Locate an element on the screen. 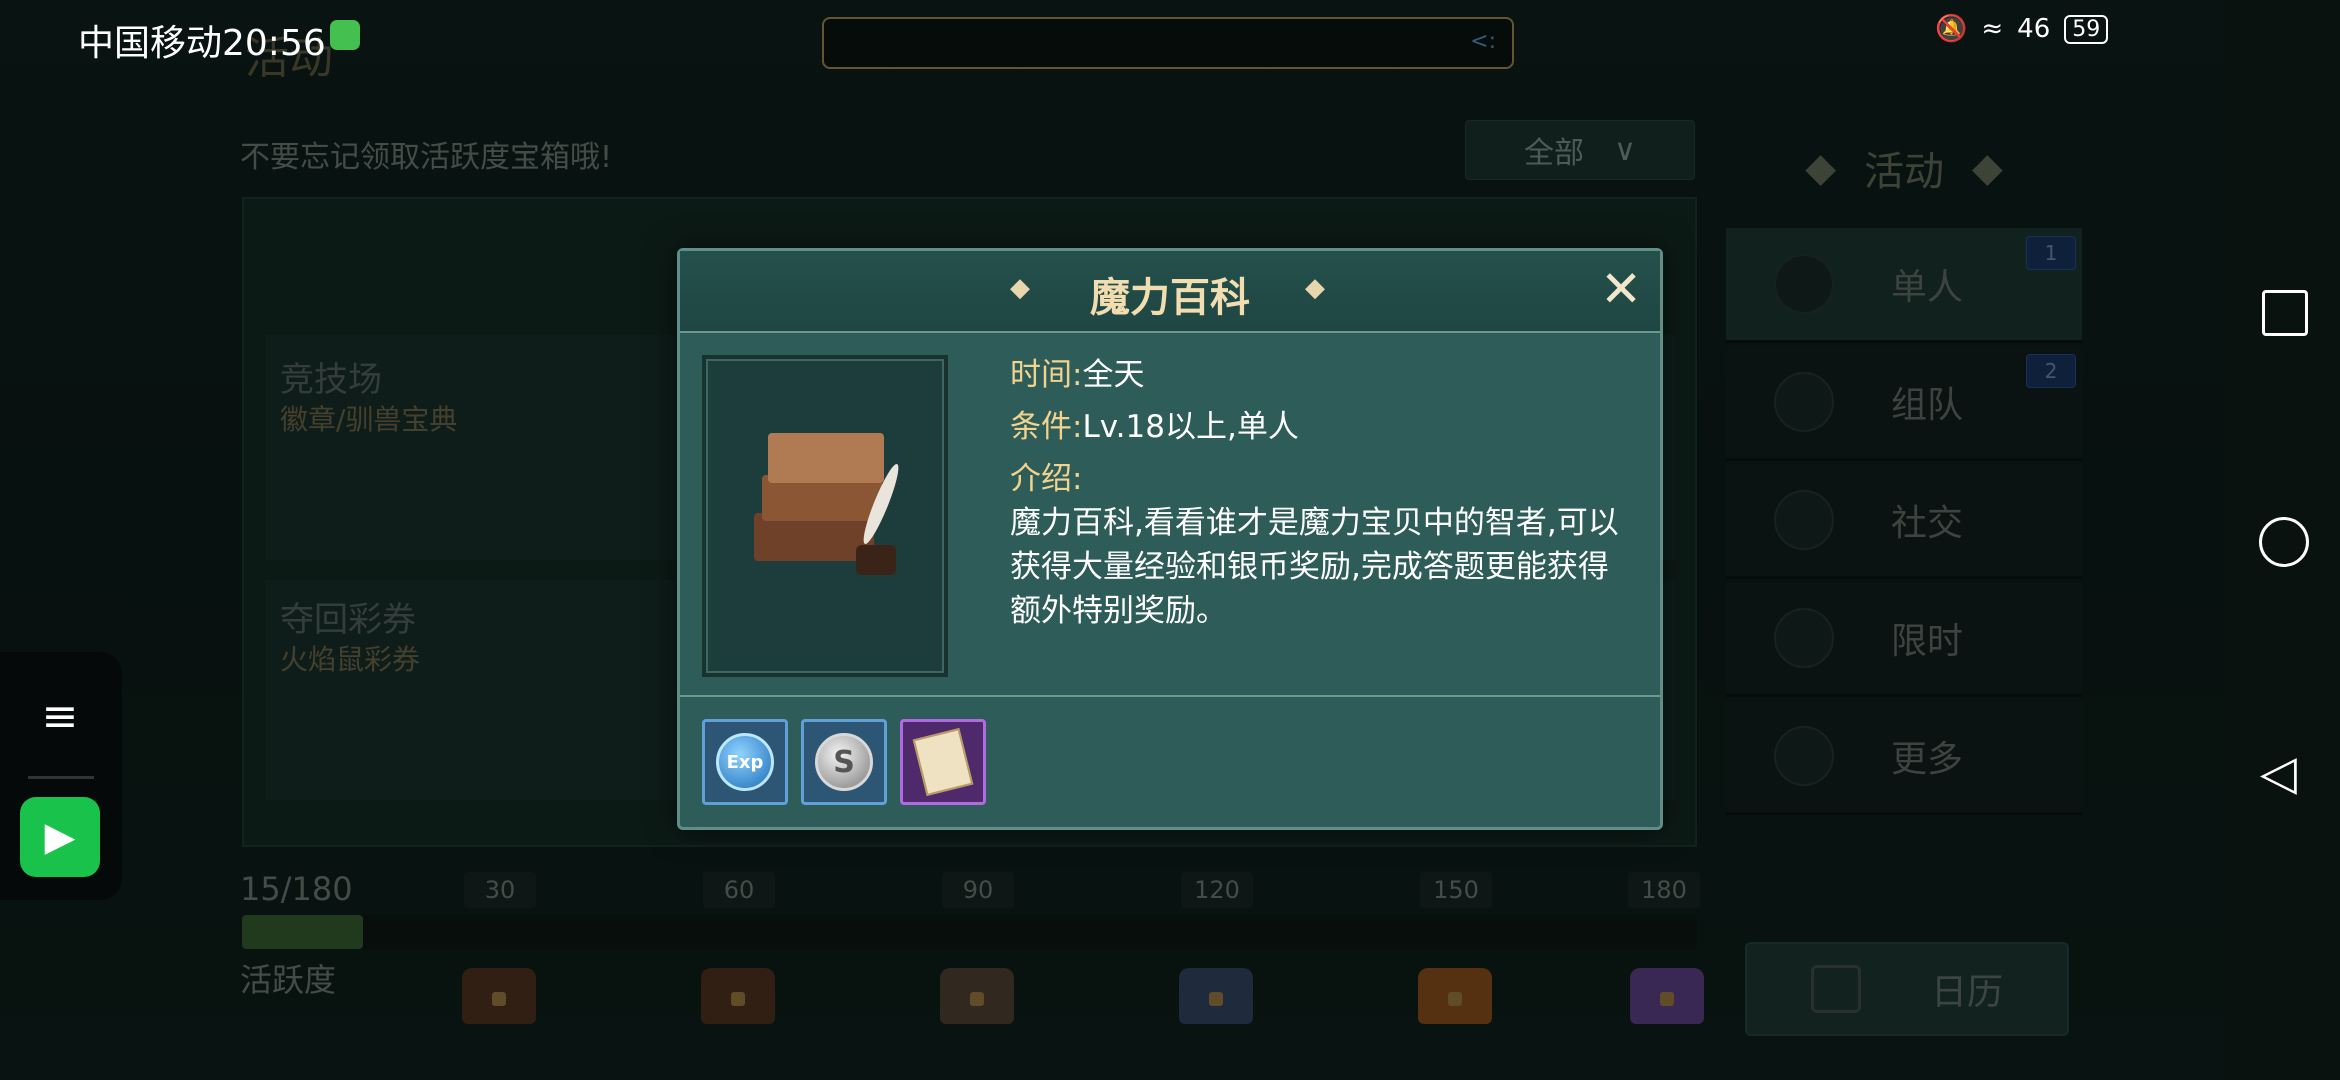  intro-row: 介绍: is located at coordinates (1046, 475).